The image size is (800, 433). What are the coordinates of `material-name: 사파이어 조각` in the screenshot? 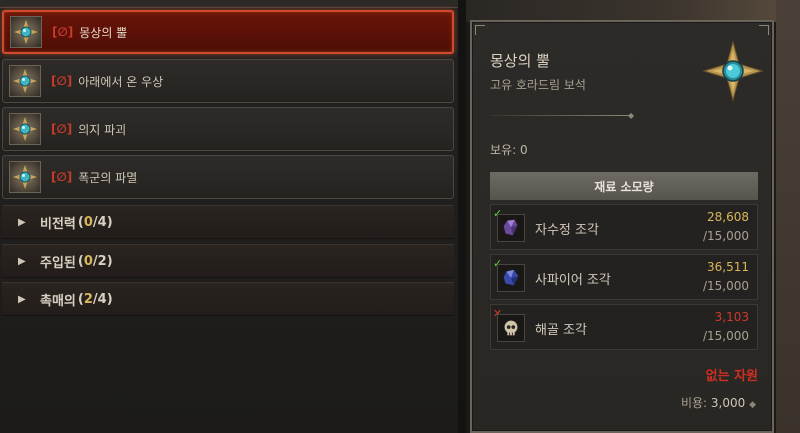 It's located at (573, 280).